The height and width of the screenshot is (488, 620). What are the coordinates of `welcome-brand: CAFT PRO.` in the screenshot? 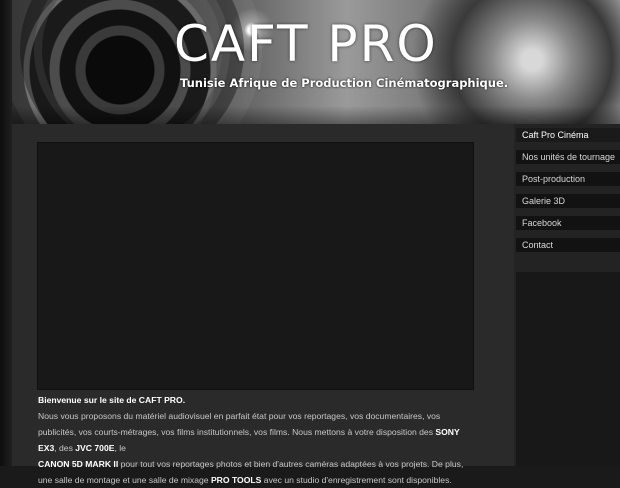 It's located at (162, 400).